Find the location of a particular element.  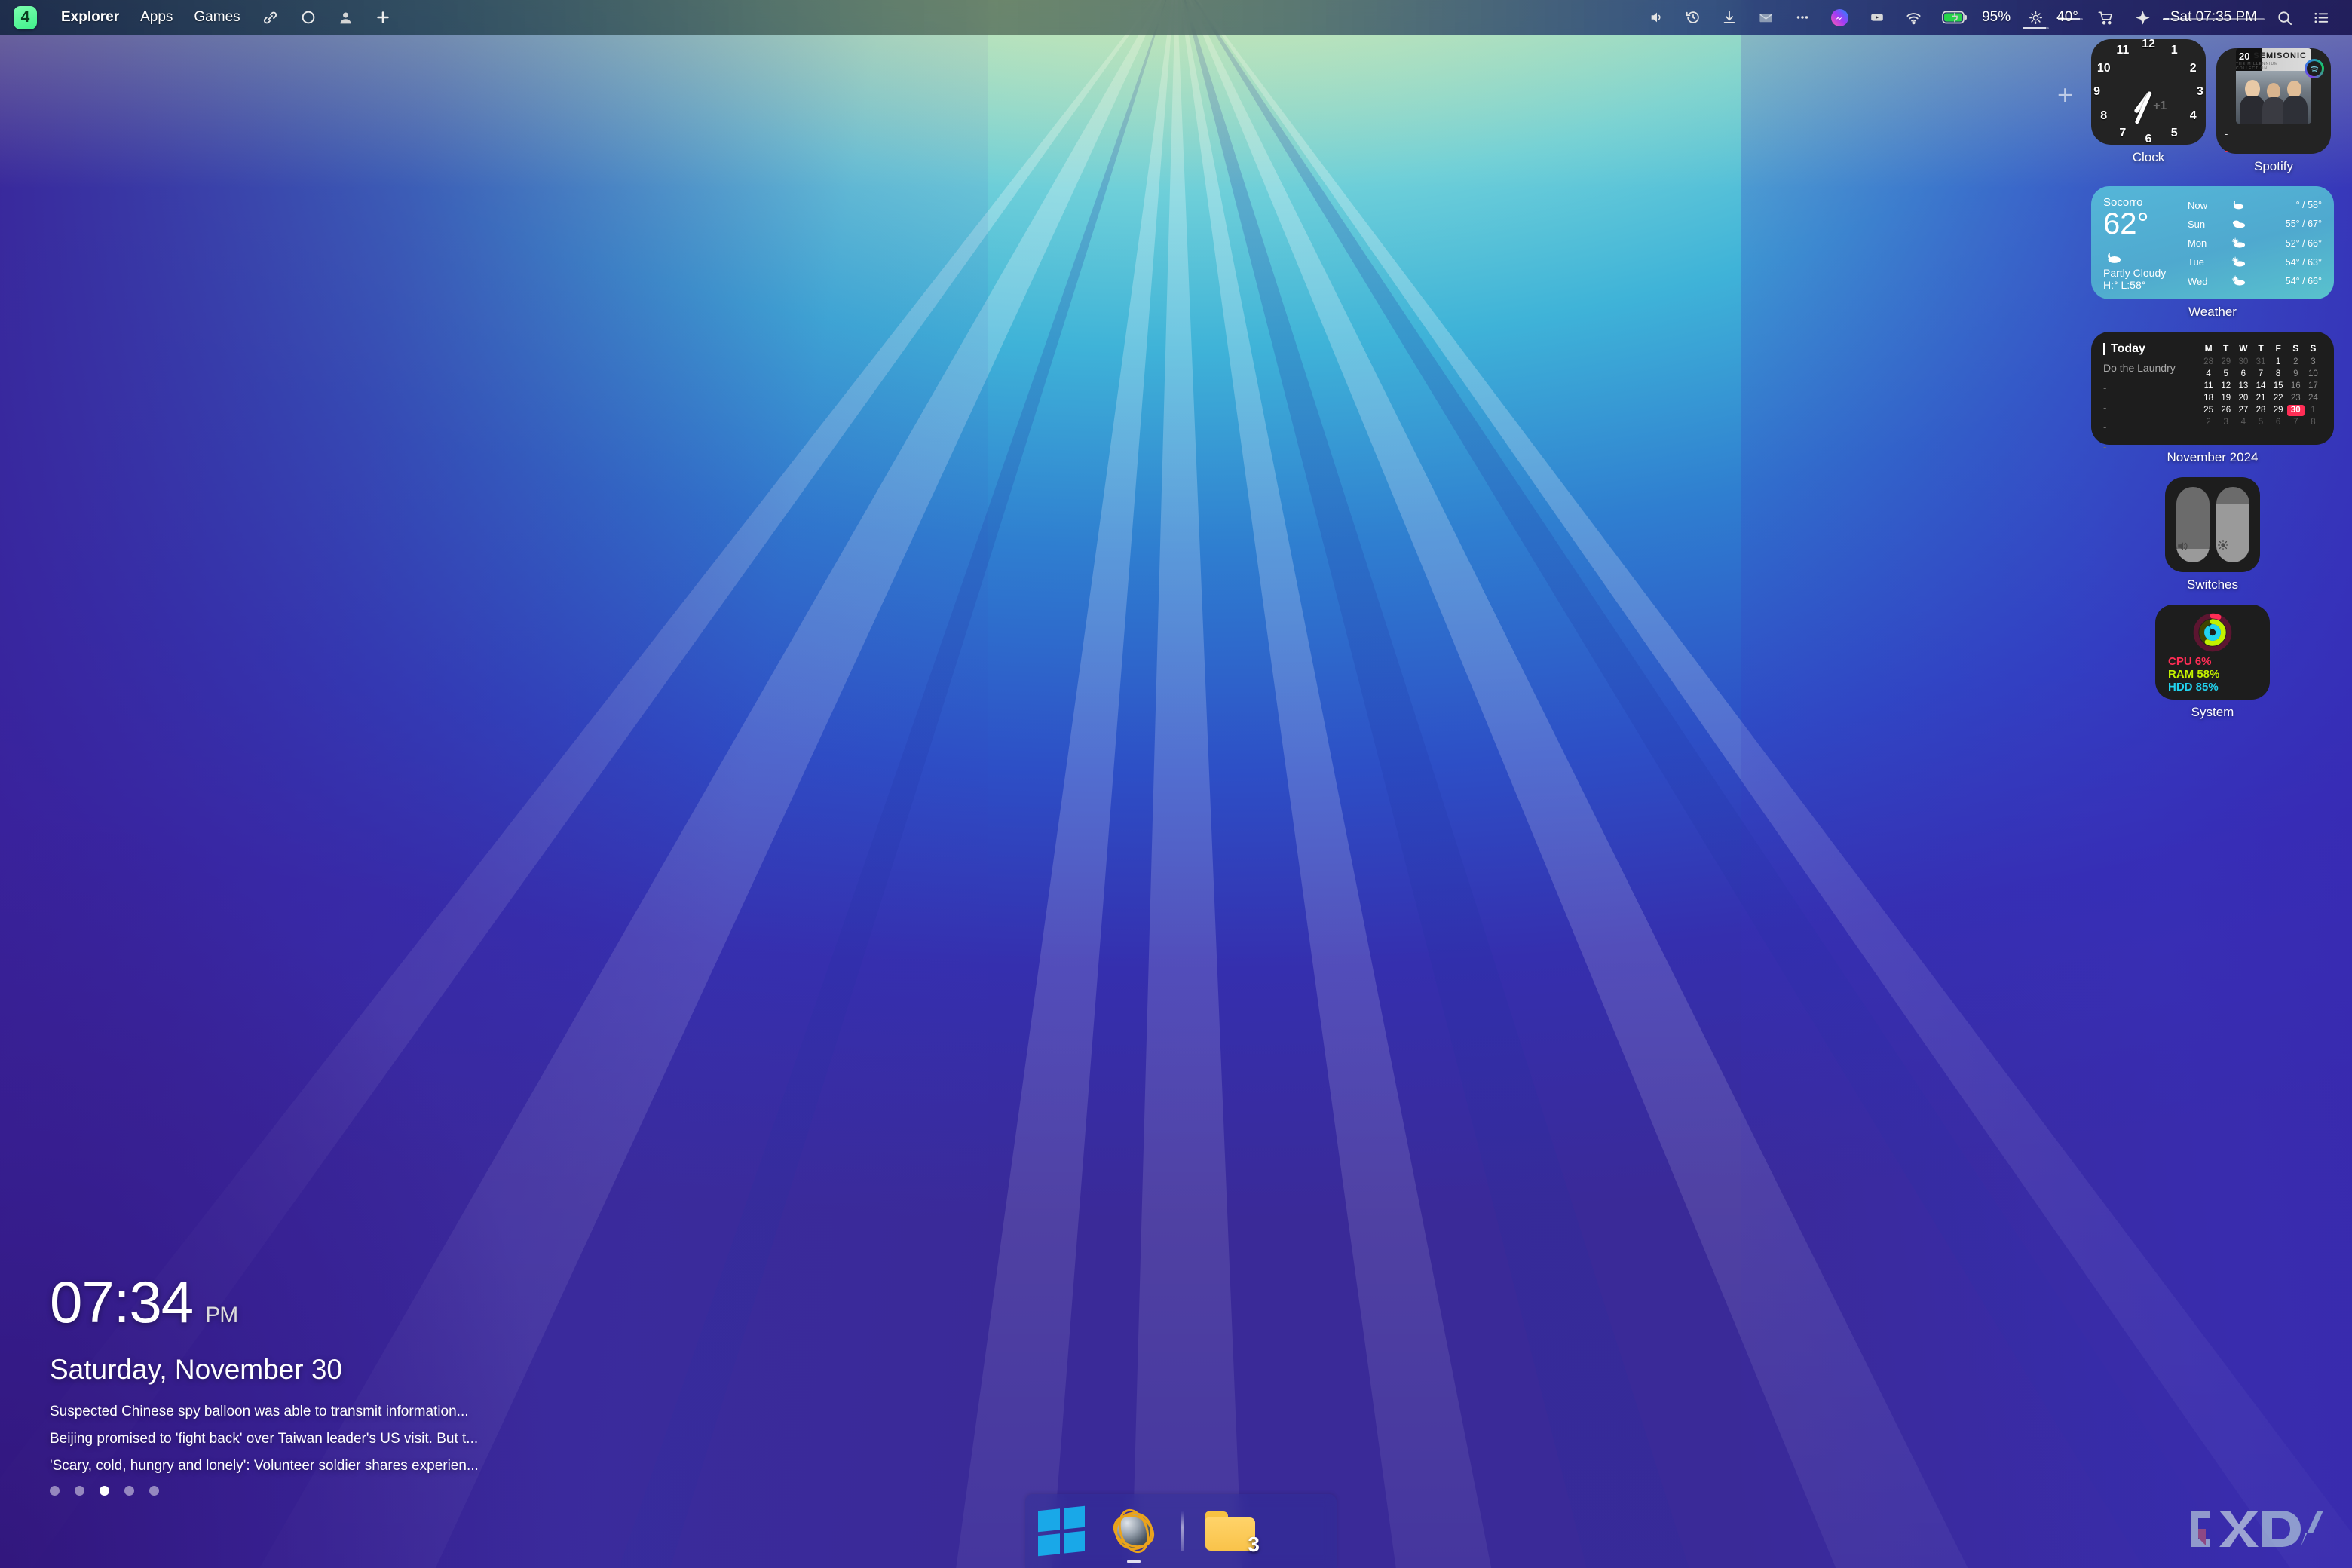

calendar-day: 31 is located at coordinates (2260, 362).